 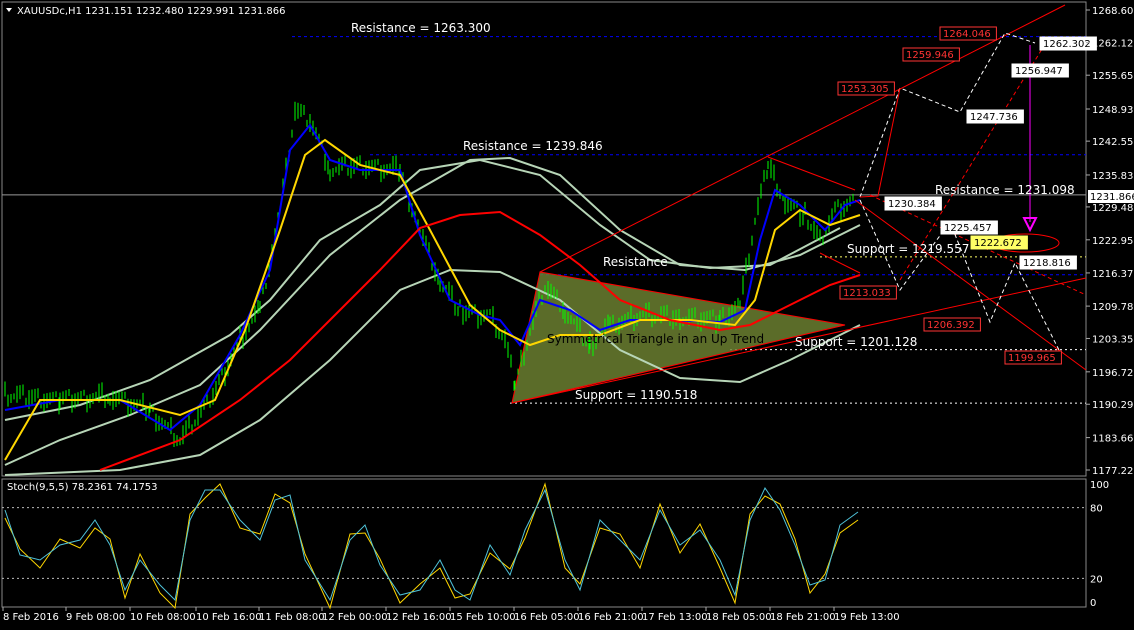 What do you see at coordinates (867, 293) in the screenshot?
I see `projection-label-red: 1213.033` at bounding box center [867, 293].